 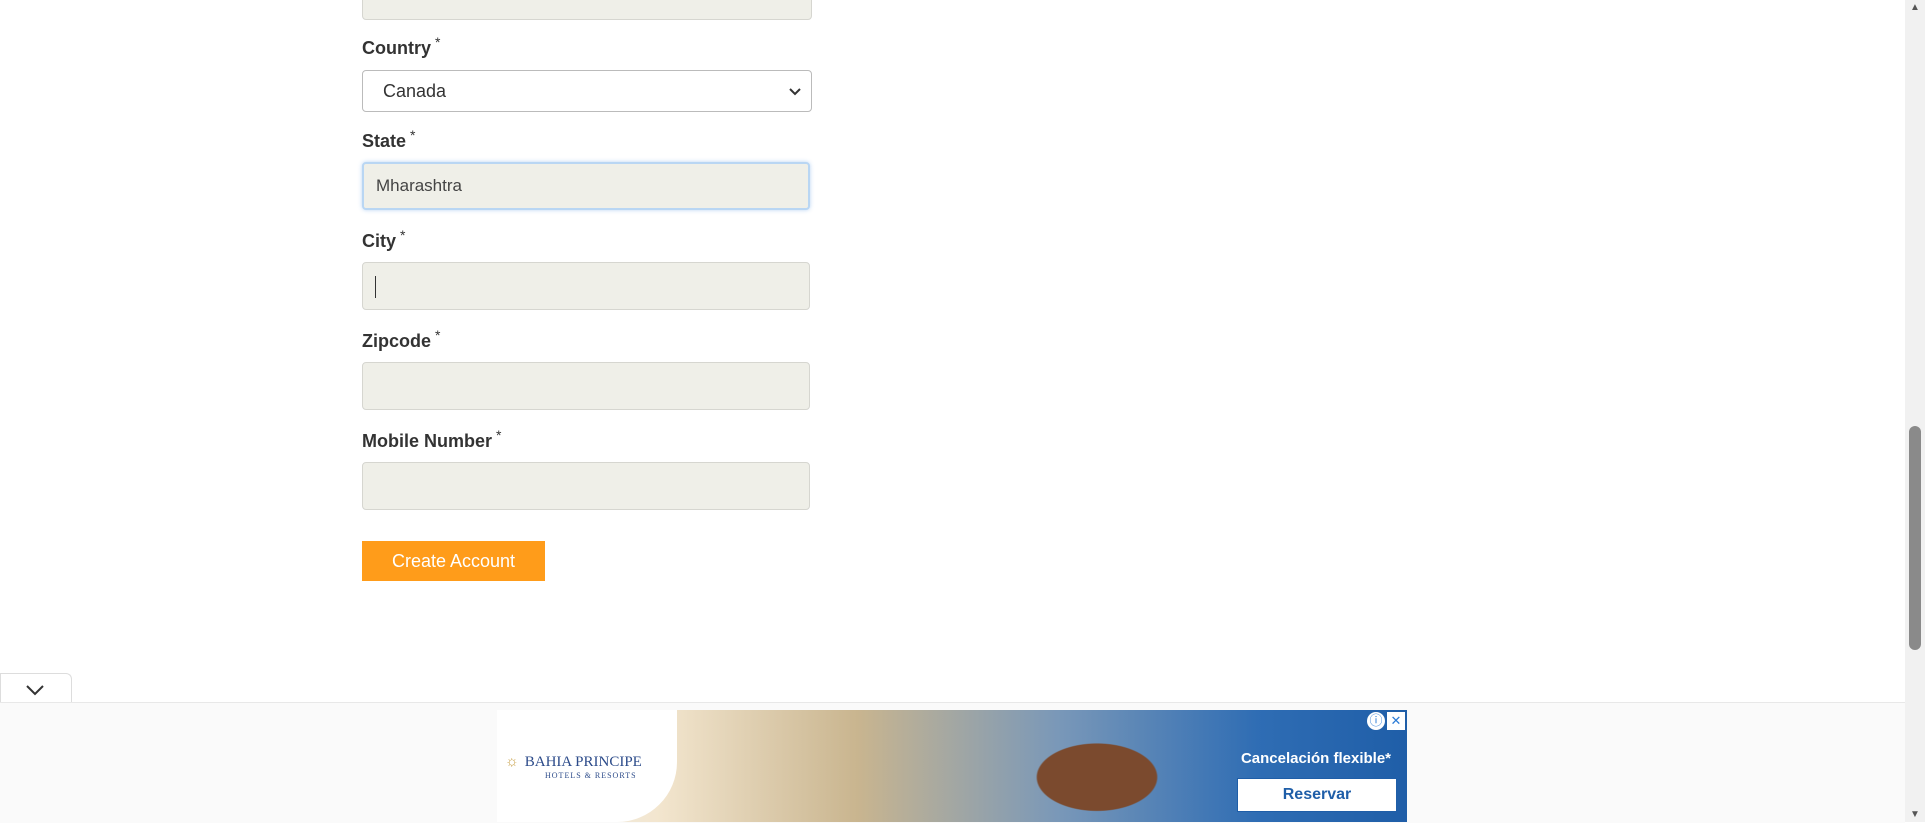 What do you see at coordinates (415, 91) in the screenshot?
I see `country-selected-value: Canada` at bounding box center [415, 91].